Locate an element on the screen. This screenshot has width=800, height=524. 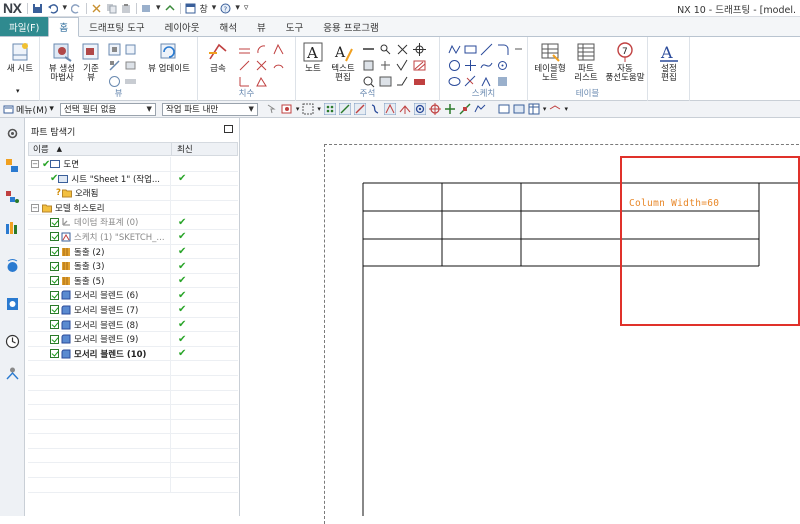
save-icon is located at coordinates (37, 8).